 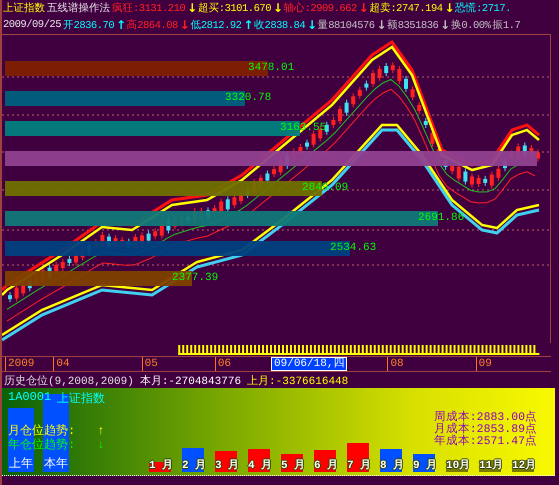 I want to click on quote-field: 上证指数, so click(x=24, y=8).